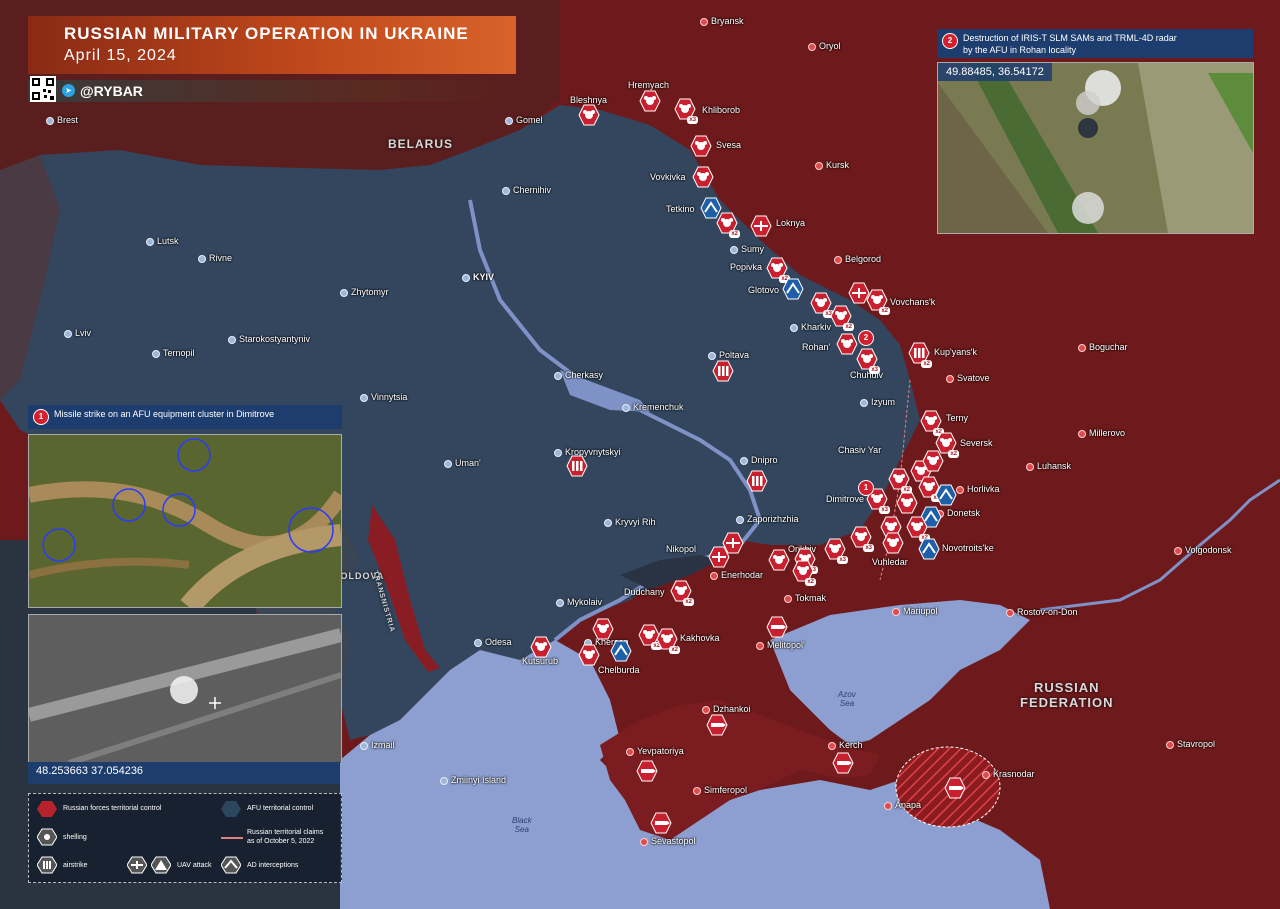 The width and height of the screenshot is (1280, 909). What do you see at coordinates (383, 745) in the screenshot?
I see `city-label: Izmail` at bounding box center [383, 745].